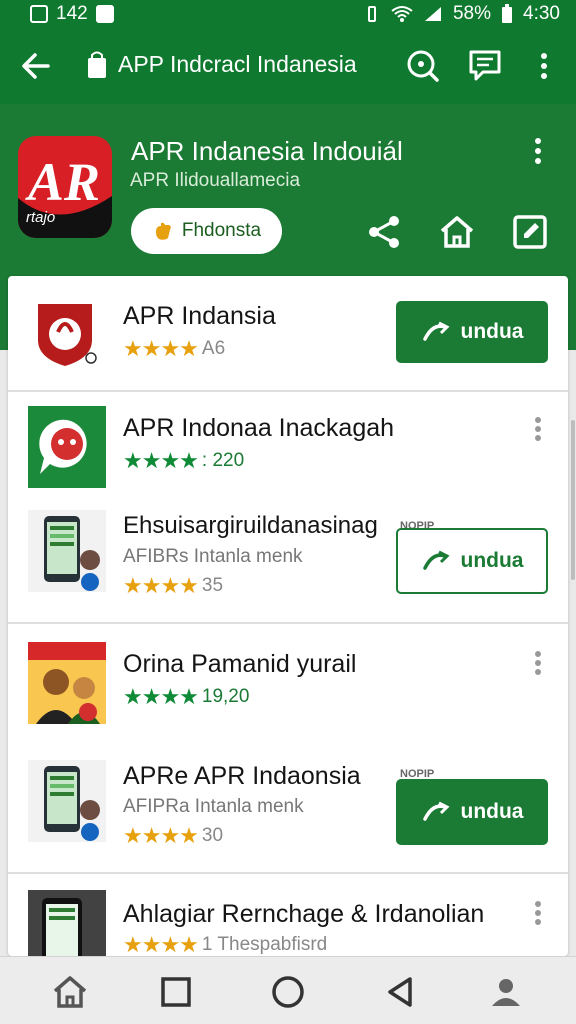 This screenshot has width=576, height=1024. What do you see at coordinates (240, 664) in the screenshot?
I see `item-title: Orina Pamanid yurail` at bounding box center [240, 664].